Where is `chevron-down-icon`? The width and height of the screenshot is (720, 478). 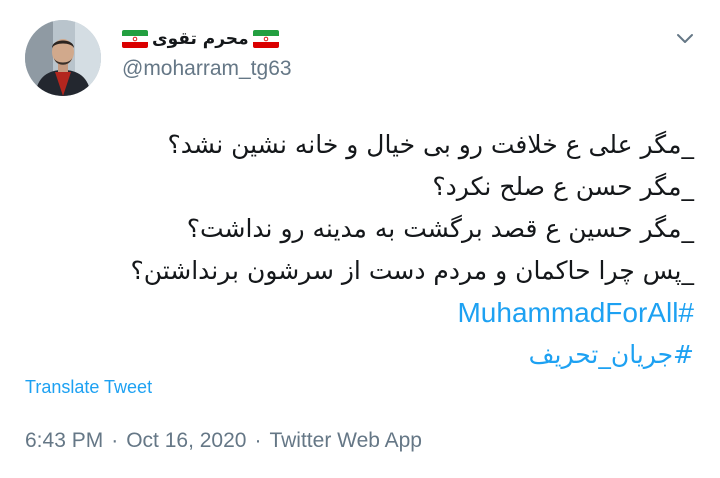 chevron-down-icon is located at coordinates (685, 38).